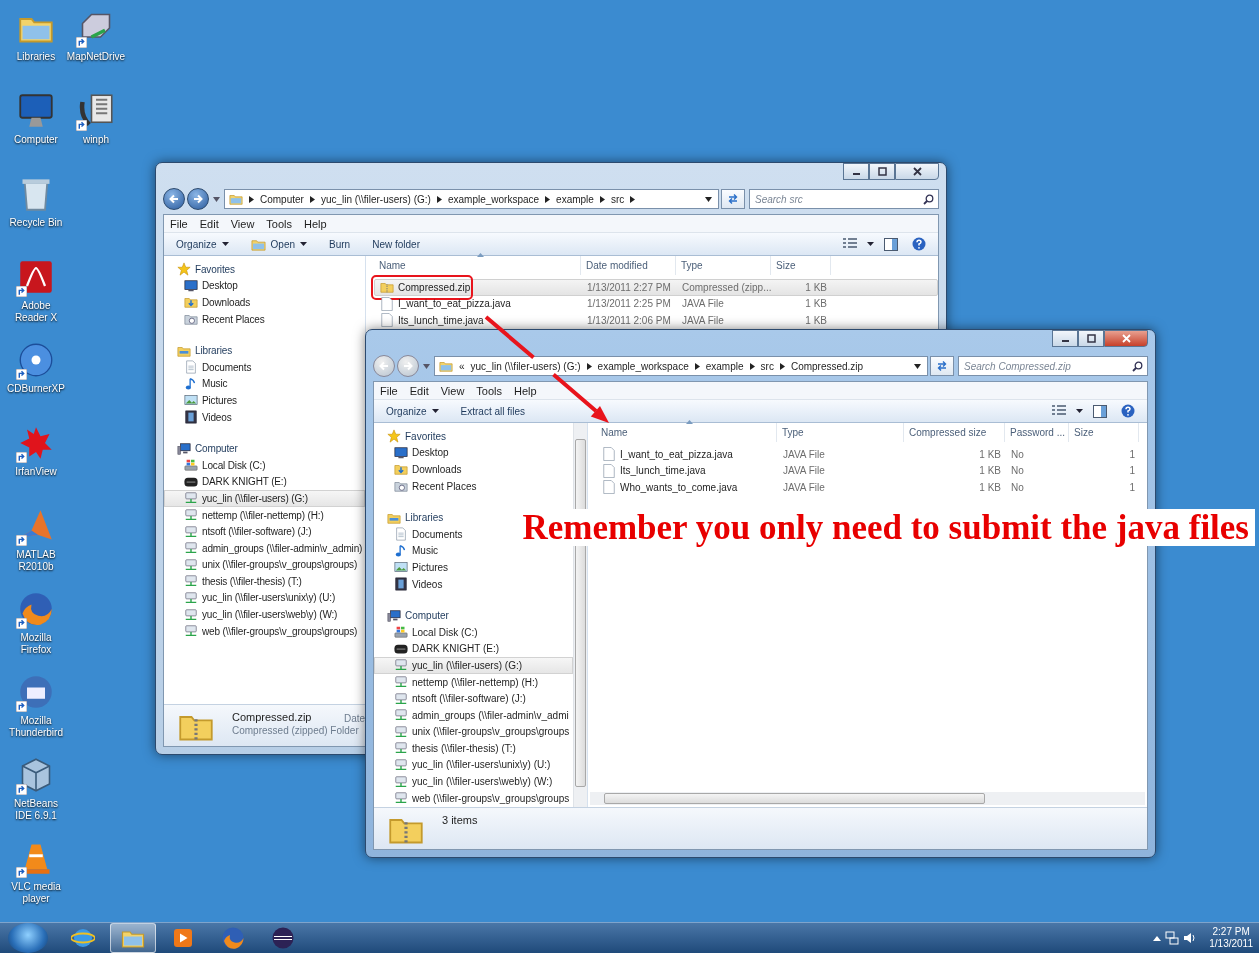 This screenshot has height=953, width=1259. I want to click on nav-item: web (\\filer-groups\v_groups\groups), so click(261, 631).